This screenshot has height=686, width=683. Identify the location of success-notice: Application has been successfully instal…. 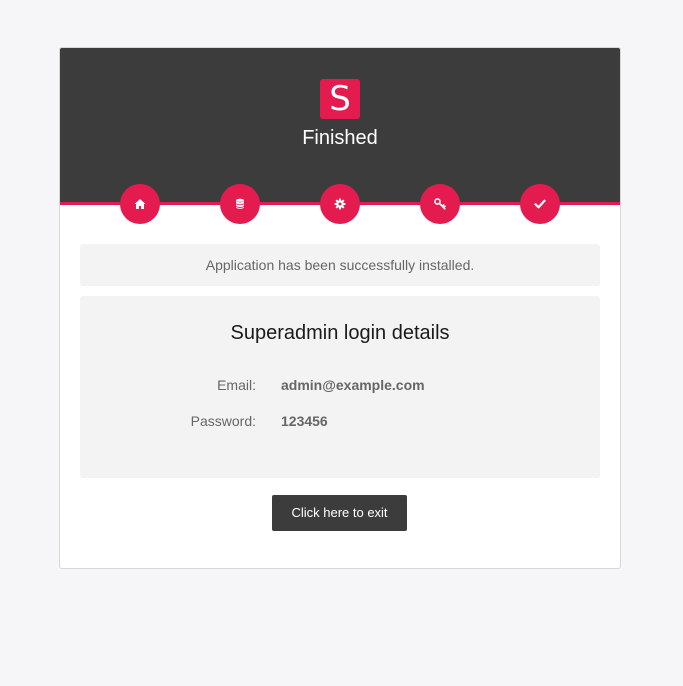
(340, 265).